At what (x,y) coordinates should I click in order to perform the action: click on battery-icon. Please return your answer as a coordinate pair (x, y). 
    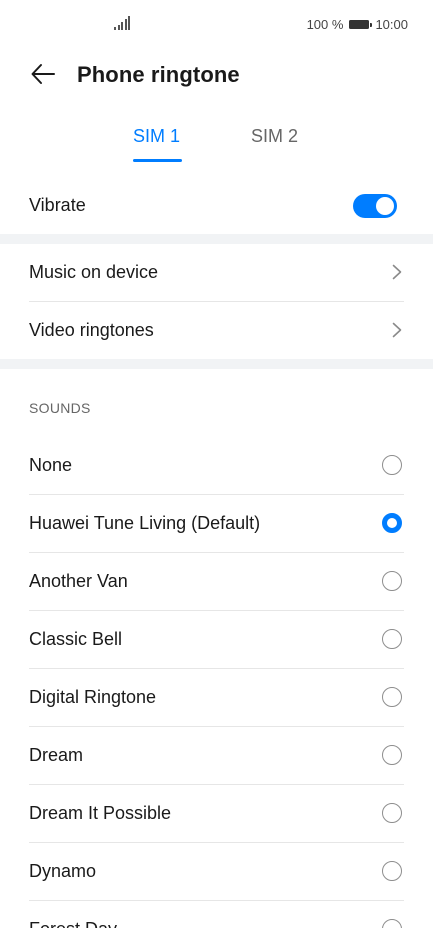
    Looking at the image, I should click on (361, 24).